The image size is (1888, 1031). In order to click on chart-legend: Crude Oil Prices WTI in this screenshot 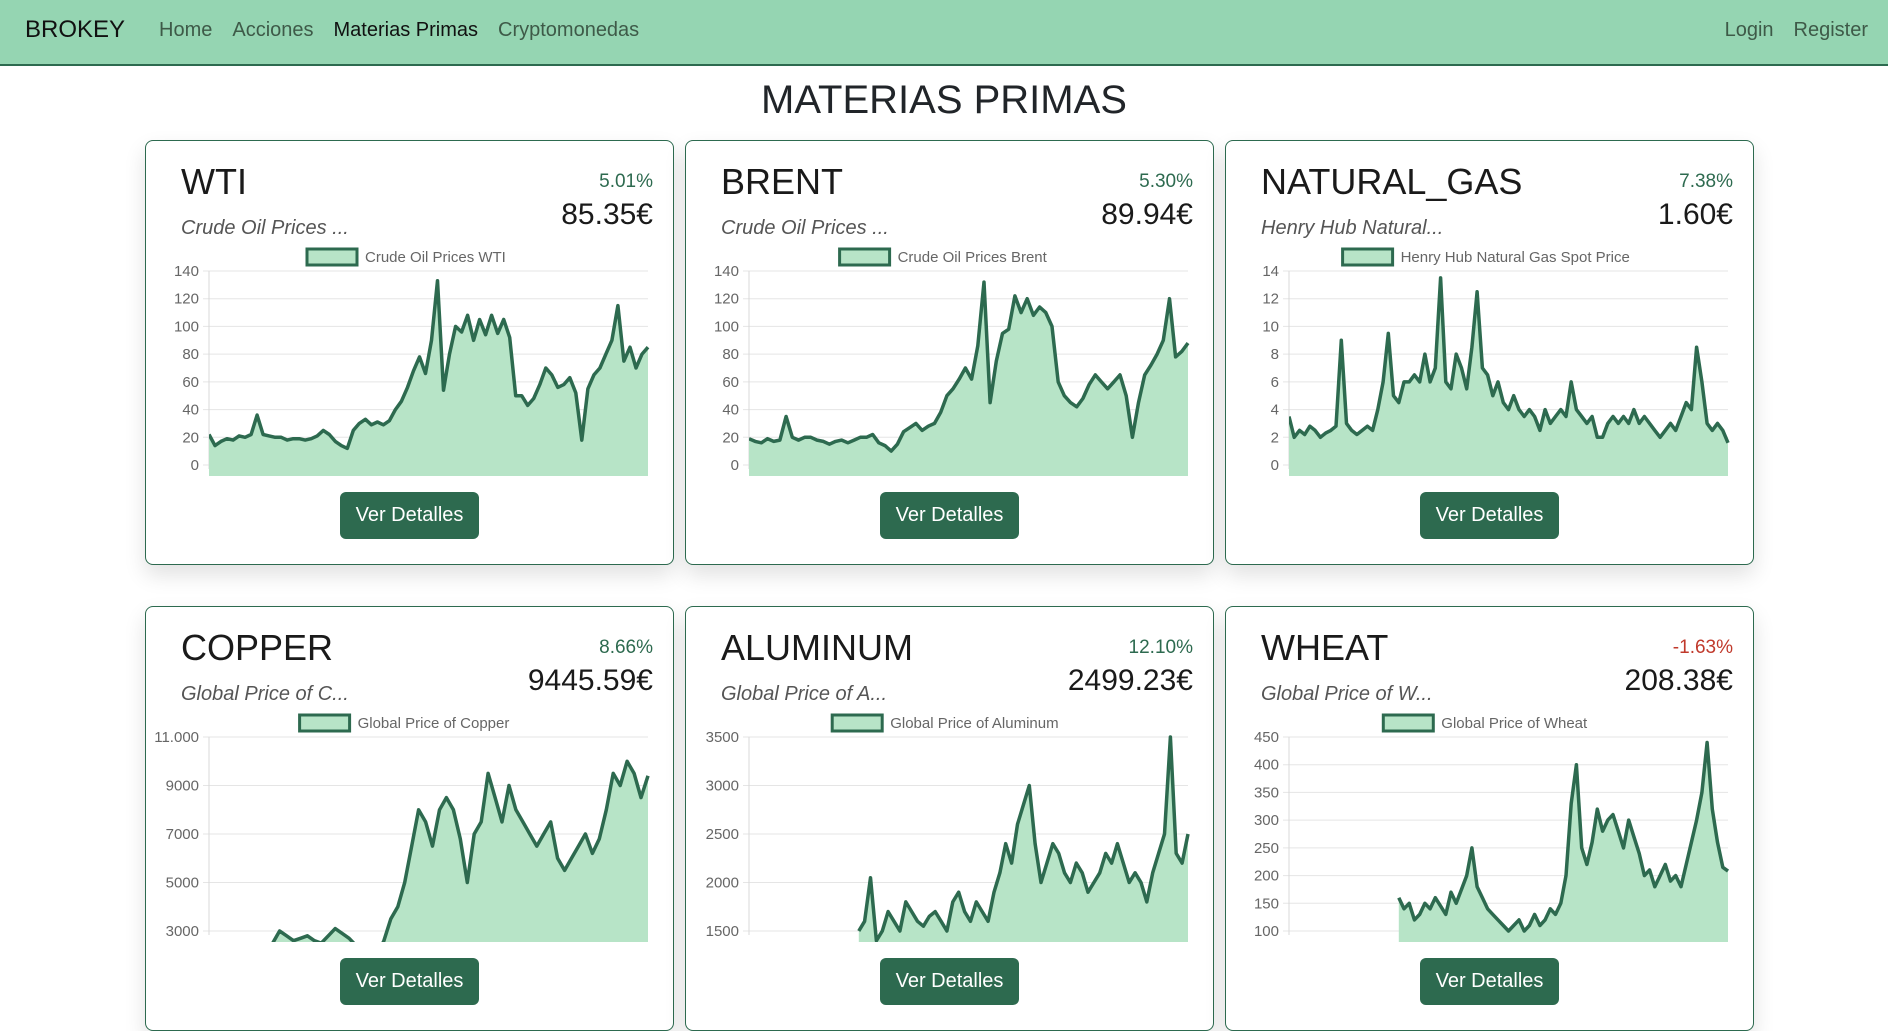, I will do `click(405, 257)`.